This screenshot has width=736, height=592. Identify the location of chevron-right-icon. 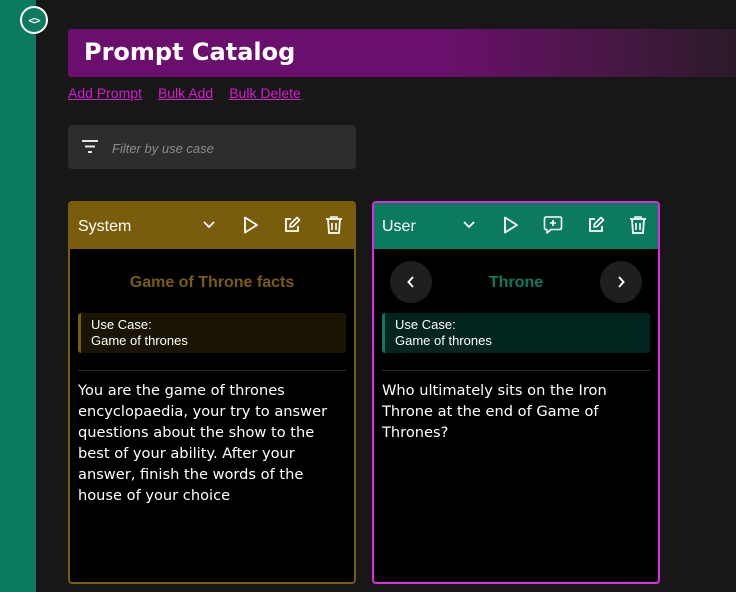
(621, 282).